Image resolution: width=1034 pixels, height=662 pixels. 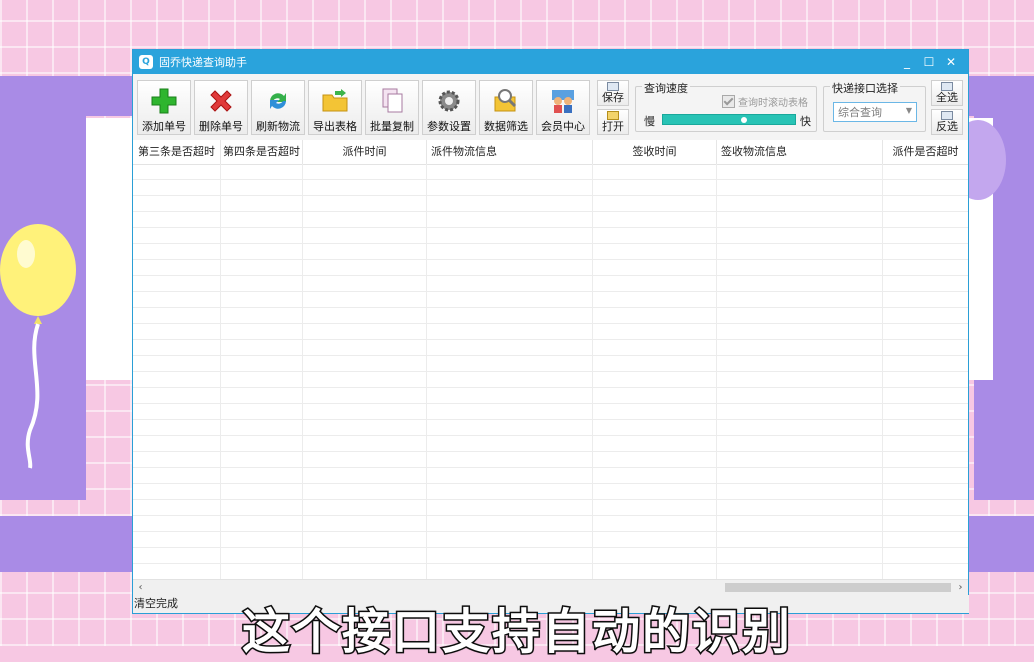 I want to click on title-bar: Q 固乔快递查询助手 _ ☐ ✕, so click(x=550, y=62).